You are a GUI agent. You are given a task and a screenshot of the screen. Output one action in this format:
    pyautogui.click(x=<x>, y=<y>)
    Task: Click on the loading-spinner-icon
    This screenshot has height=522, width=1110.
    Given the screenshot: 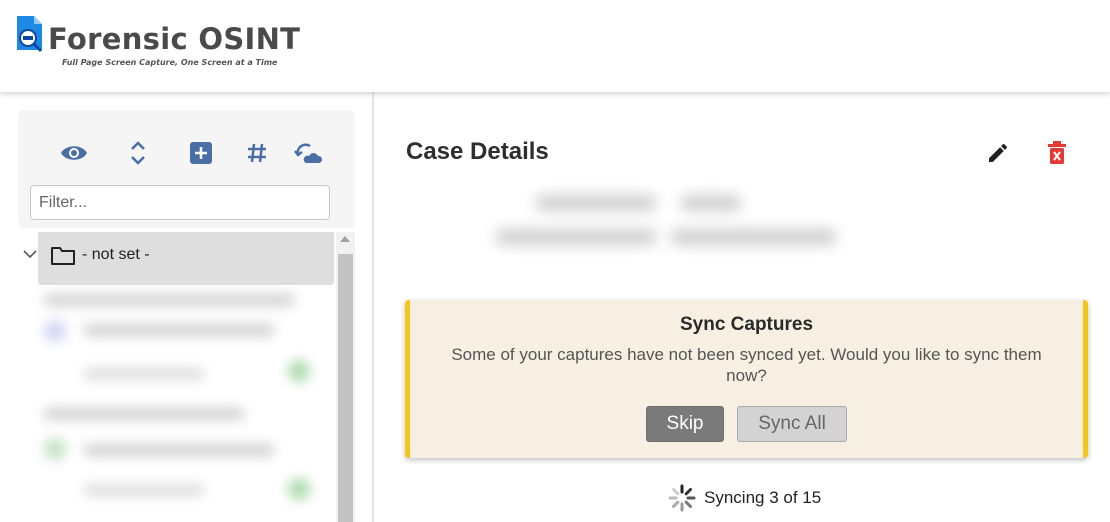 What is the action you would take?
    pyautogui.click(x=682, y=498)
    